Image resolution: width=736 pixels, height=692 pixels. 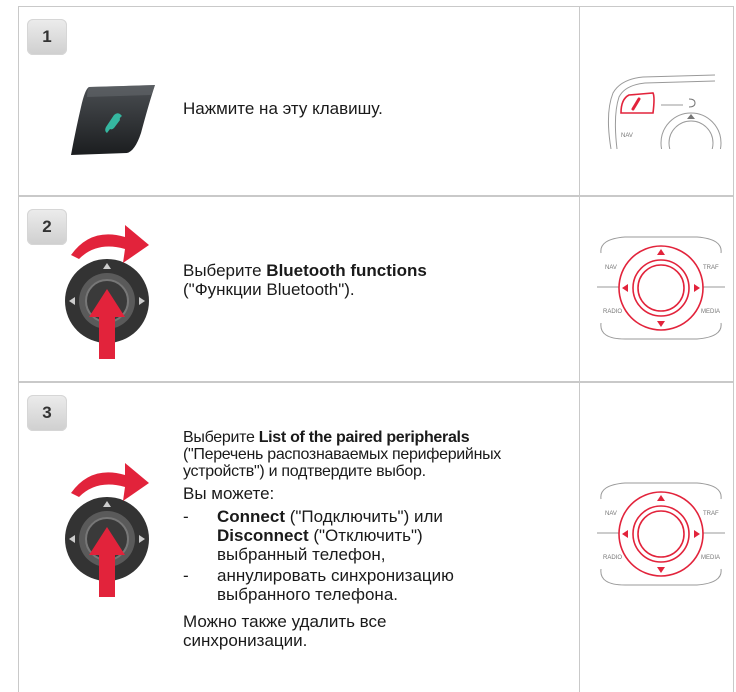 I want to click on step-number-badge: 1, so click(x=47, y=37).